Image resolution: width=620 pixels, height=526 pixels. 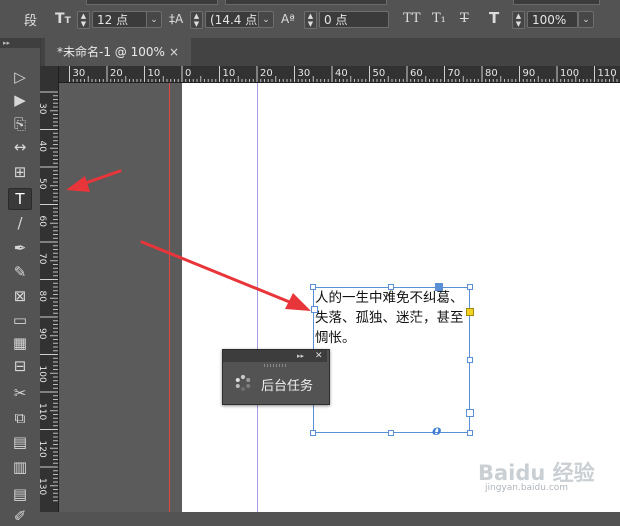 I want to click on corner-options-handle, so click(x=470, y=312).